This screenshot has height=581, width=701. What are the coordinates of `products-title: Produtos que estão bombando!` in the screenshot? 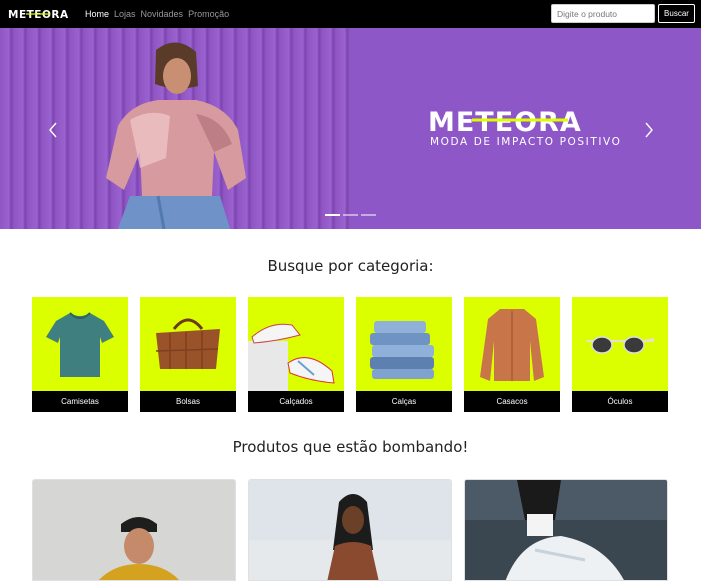 It's located at (350, 447).